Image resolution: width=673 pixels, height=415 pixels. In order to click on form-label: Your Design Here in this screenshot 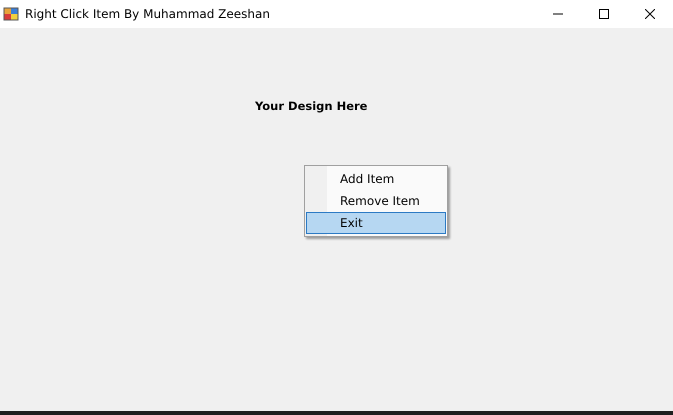, I will do `click(311, 106)`.